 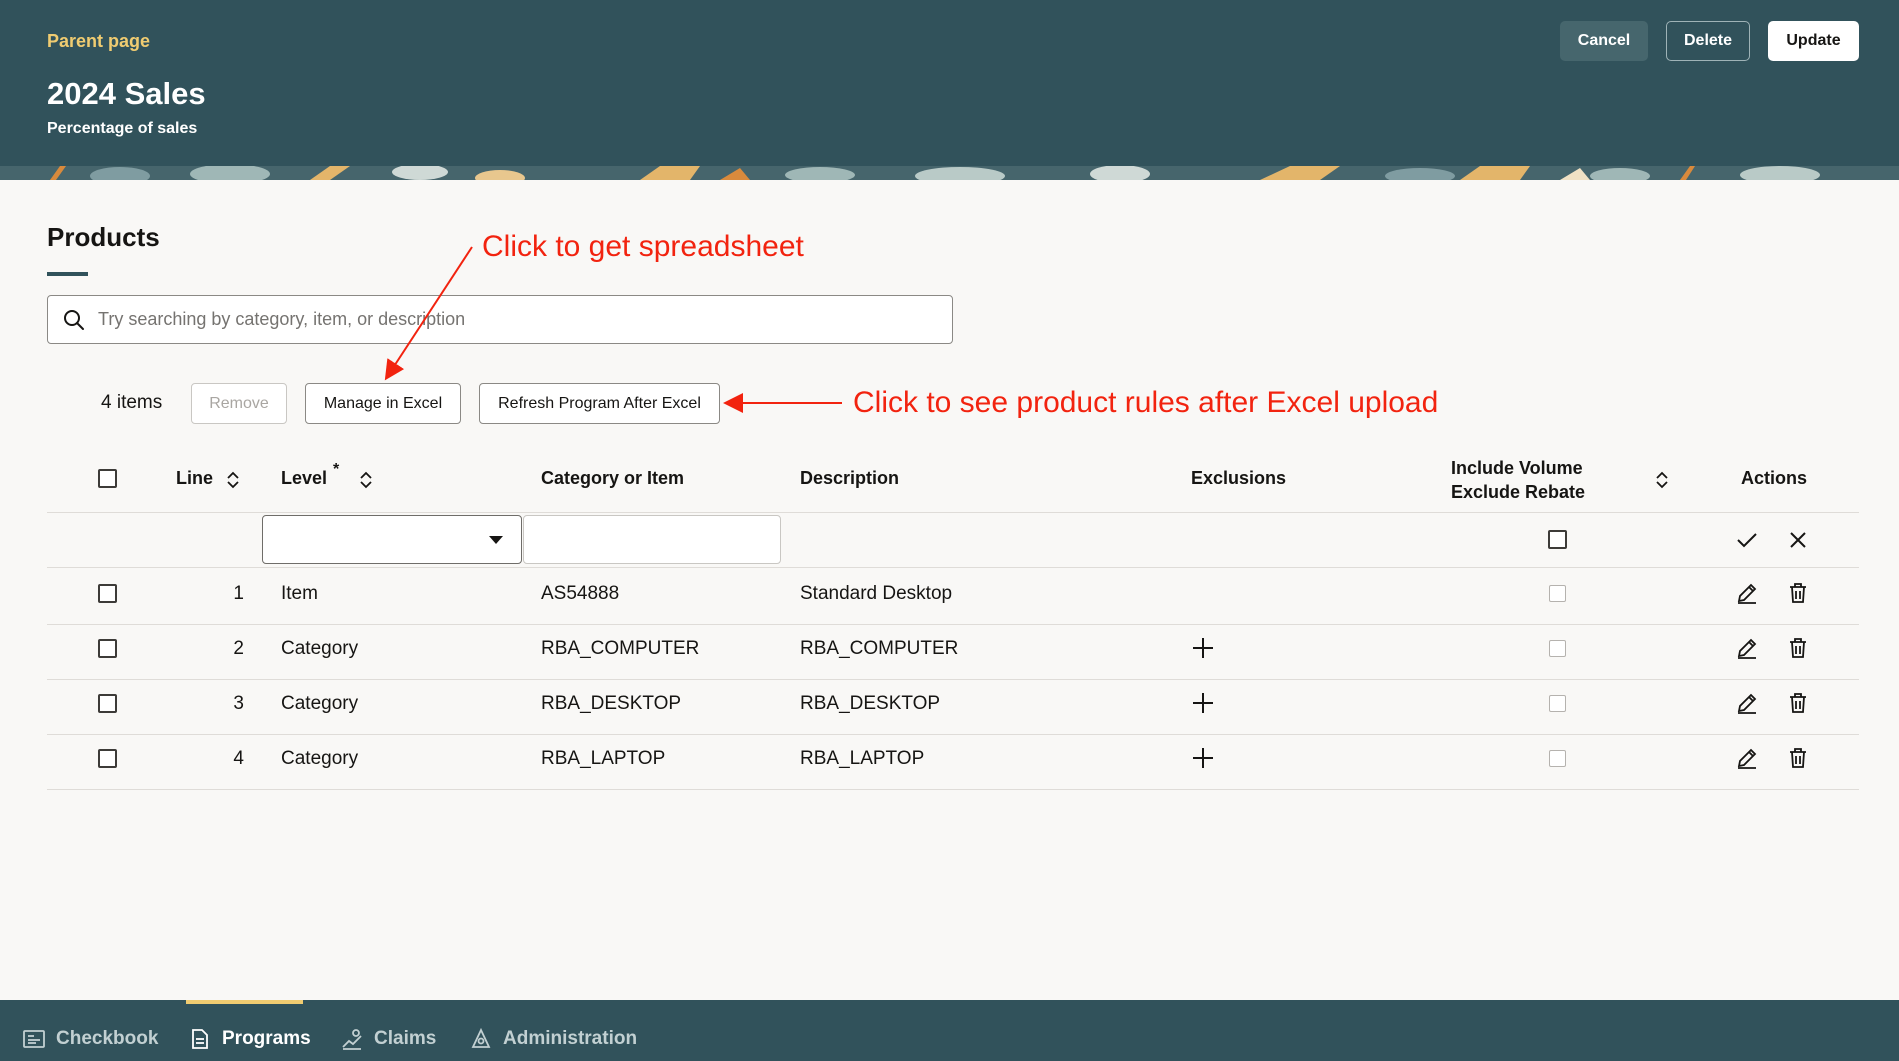 I want to click on search-box, so click(x=500, y=319).